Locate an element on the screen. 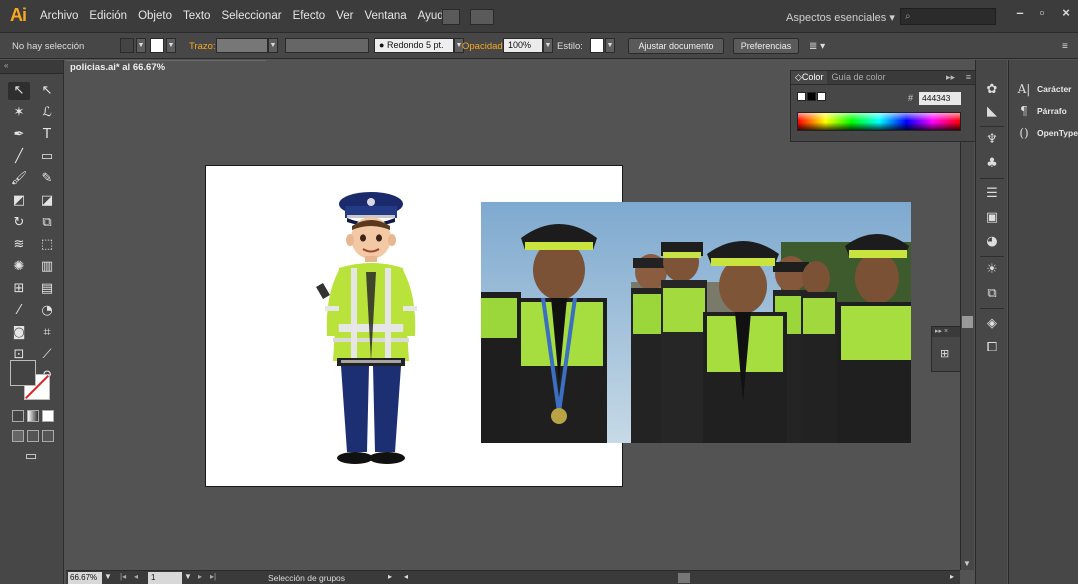 This screenshot has width=1078, height=584. zoom-field: 66.67% is located at coordinates (85, 578).